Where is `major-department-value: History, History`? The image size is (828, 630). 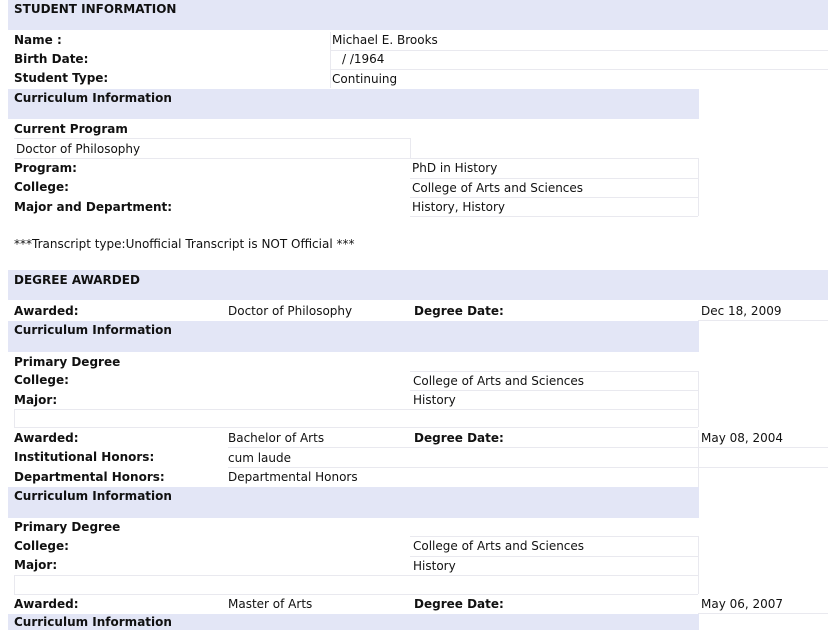 major-department-value: History, History is located at coordinates (459, 207).